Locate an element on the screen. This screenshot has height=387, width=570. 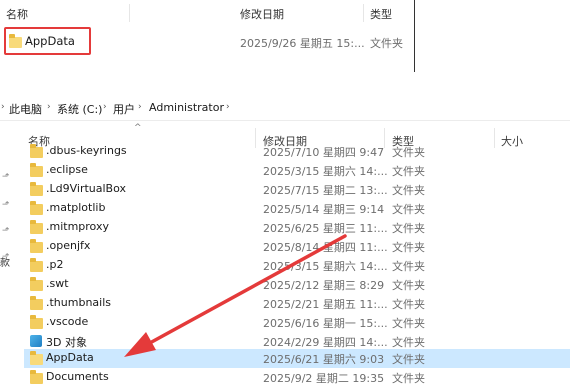
annotation-arrow is located at coordinates (235, 295).